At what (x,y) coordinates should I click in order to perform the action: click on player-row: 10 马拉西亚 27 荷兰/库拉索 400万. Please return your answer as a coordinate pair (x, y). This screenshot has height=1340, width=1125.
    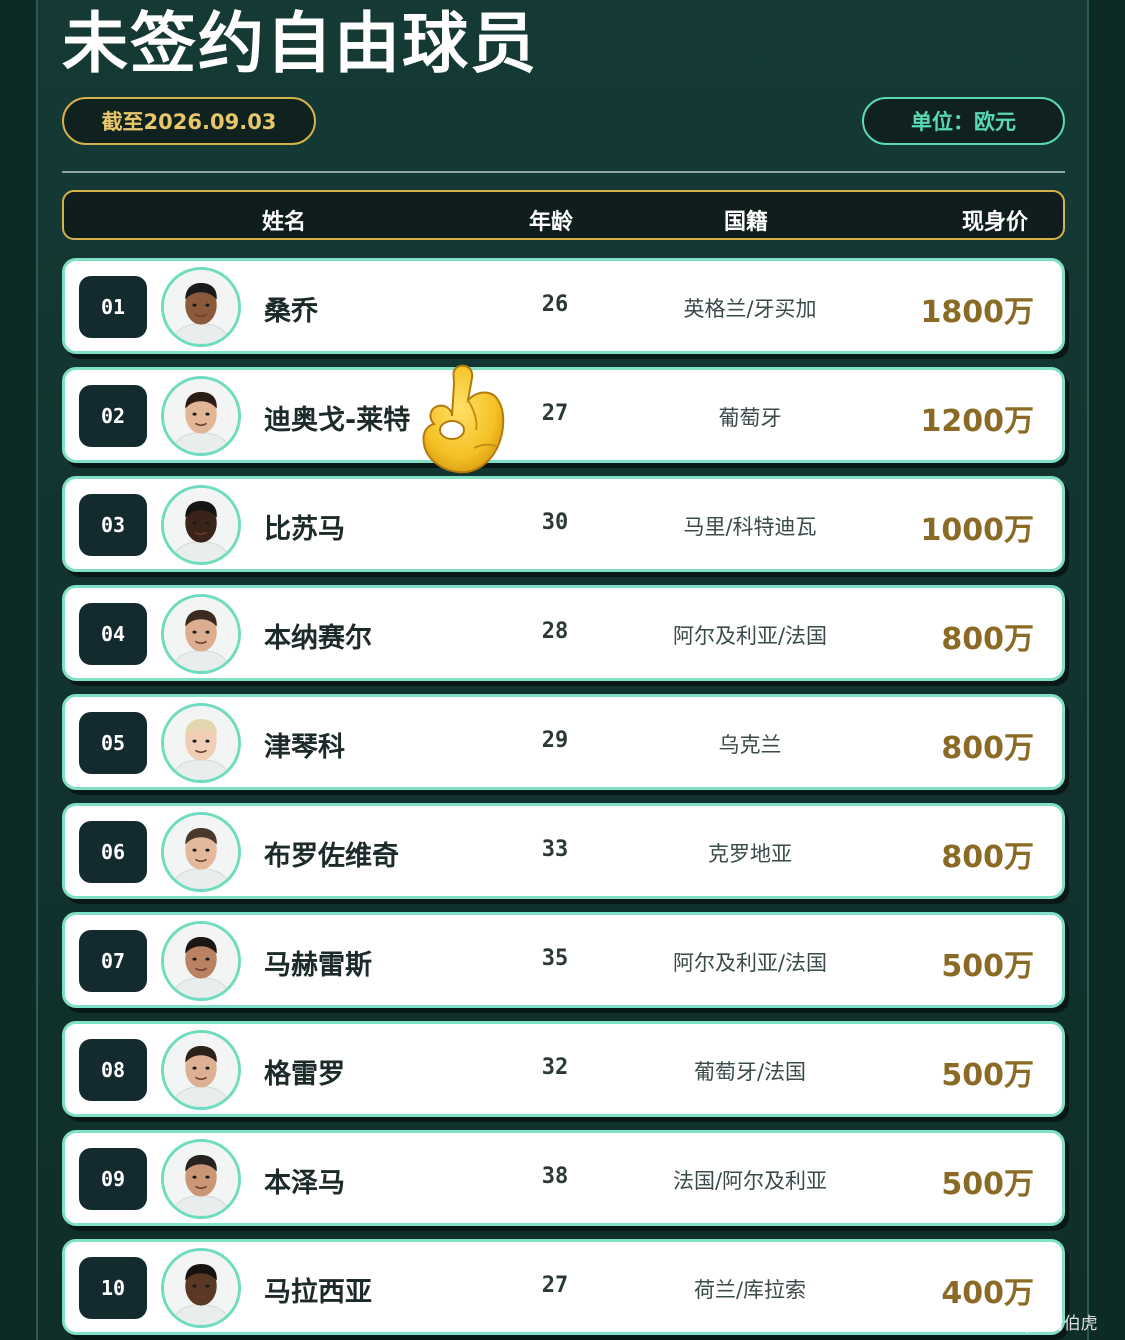
    Looking at the image, I should click on (563, 1287).